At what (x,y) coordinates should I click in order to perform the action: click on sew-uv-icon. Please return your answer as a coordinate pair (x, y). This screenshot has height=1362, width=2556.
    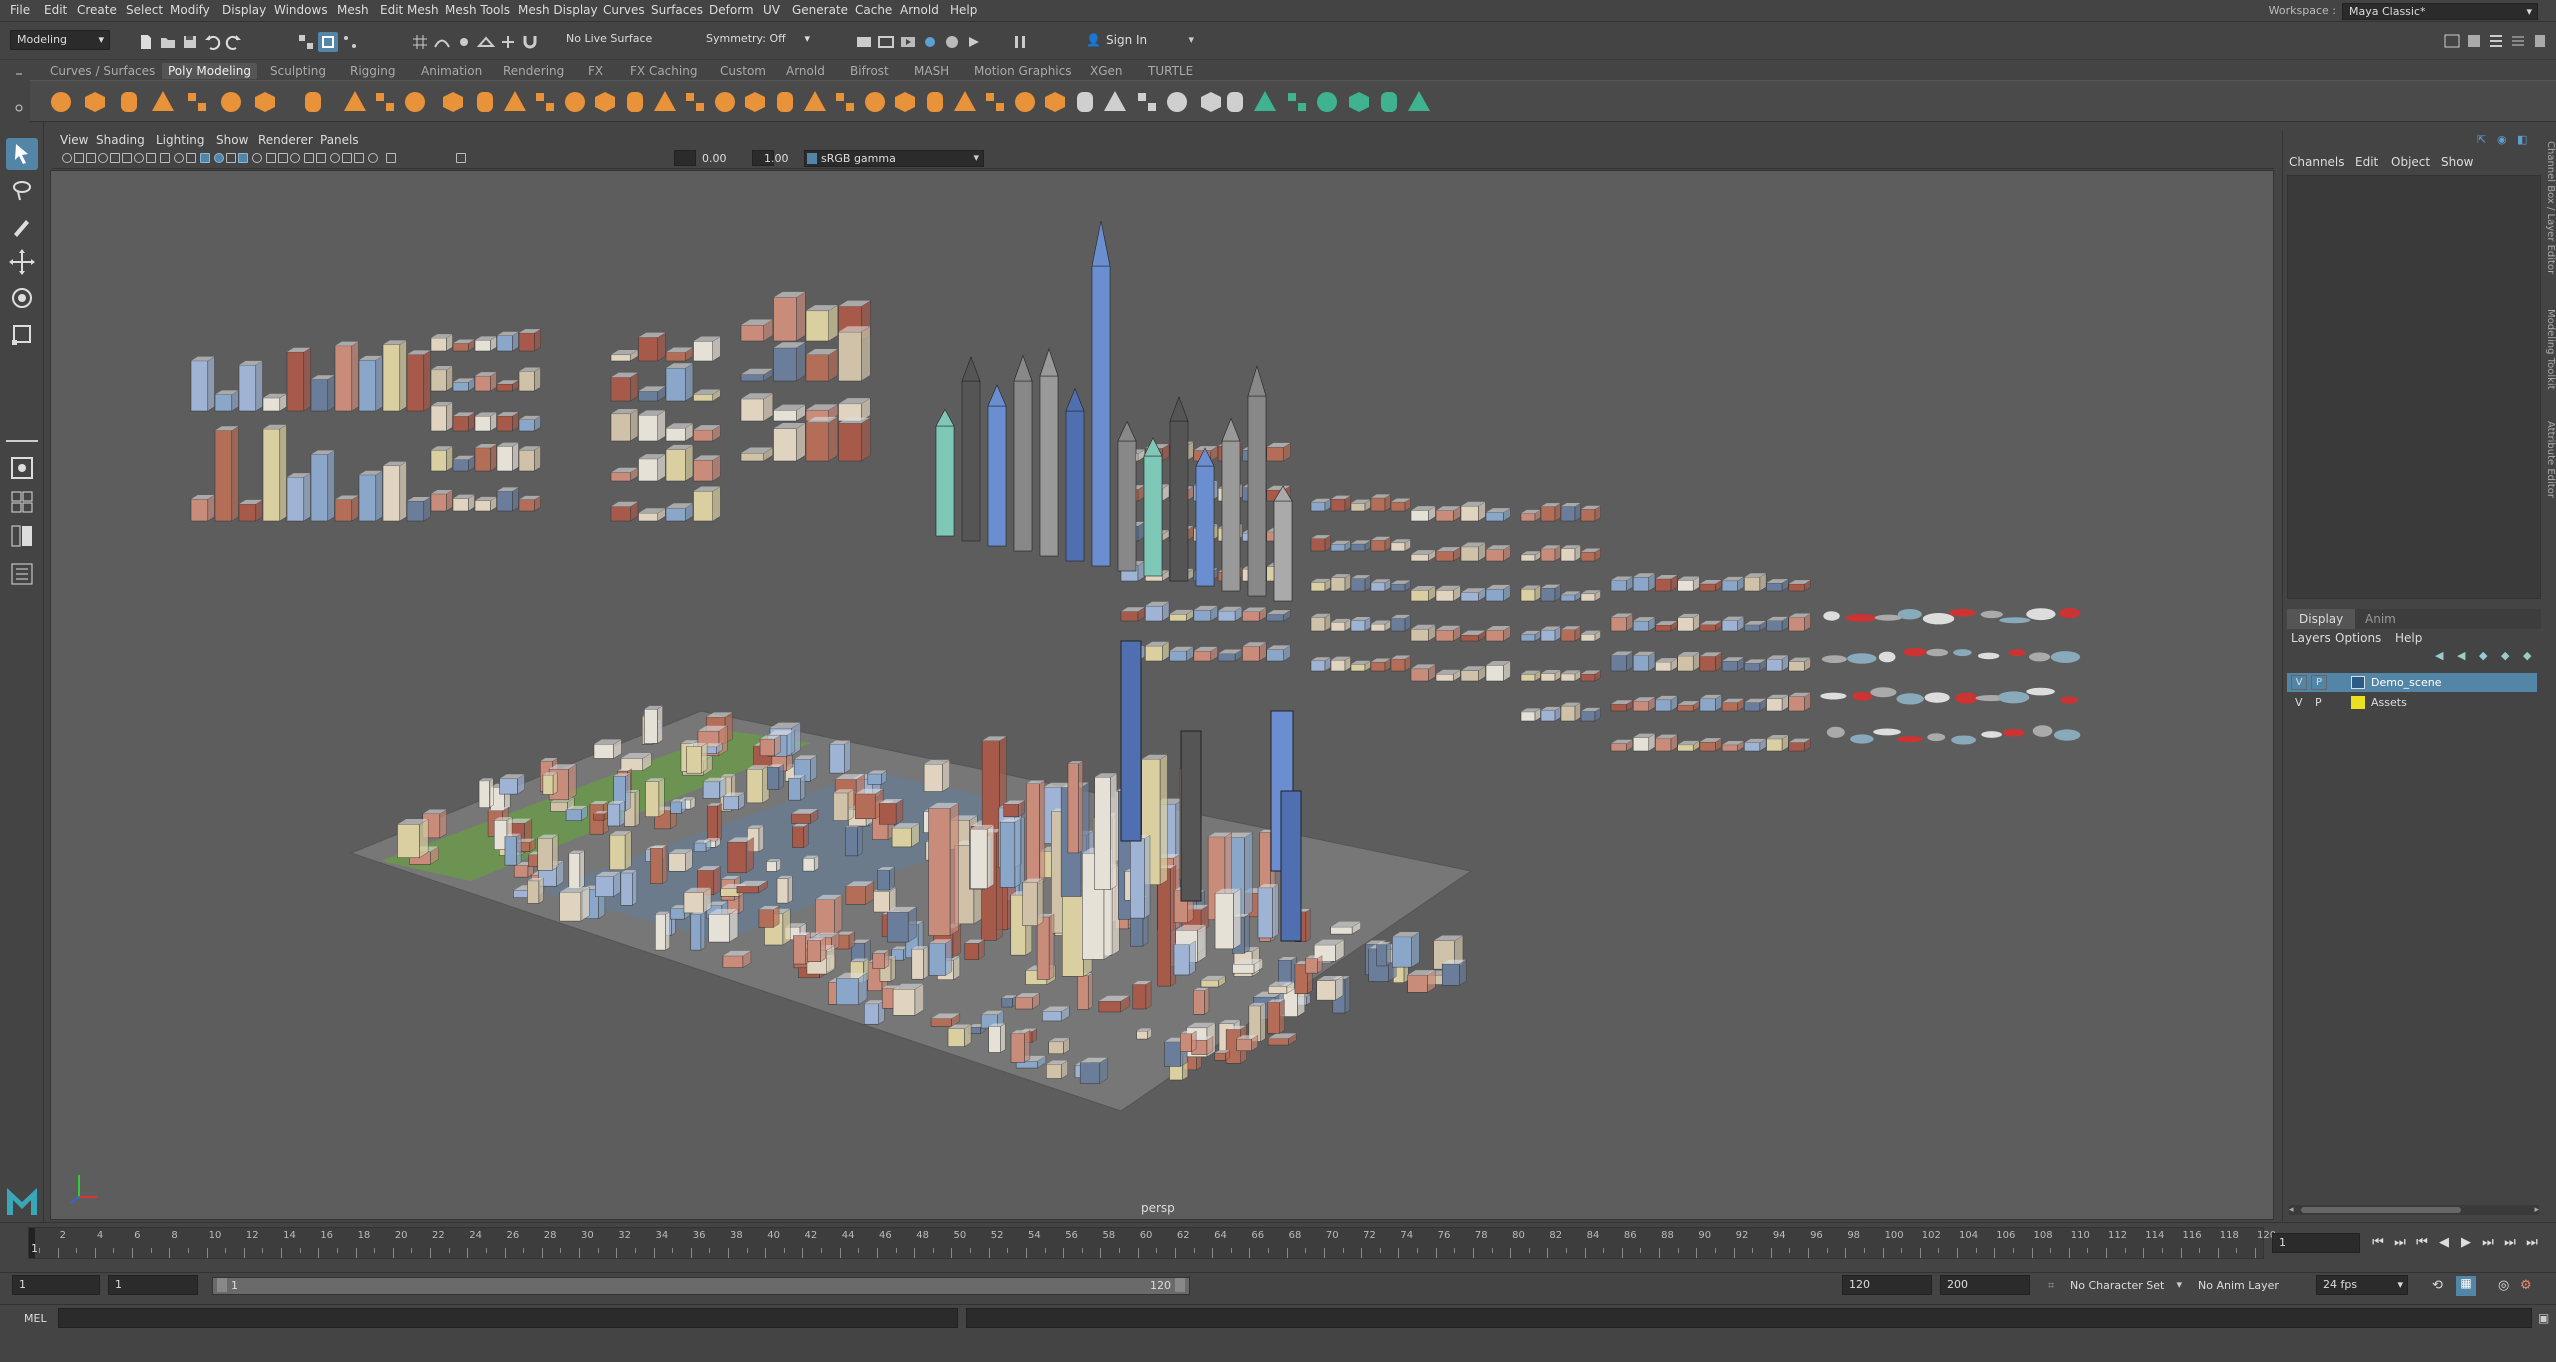
    Looking at the image, I should click on (1327, 102).